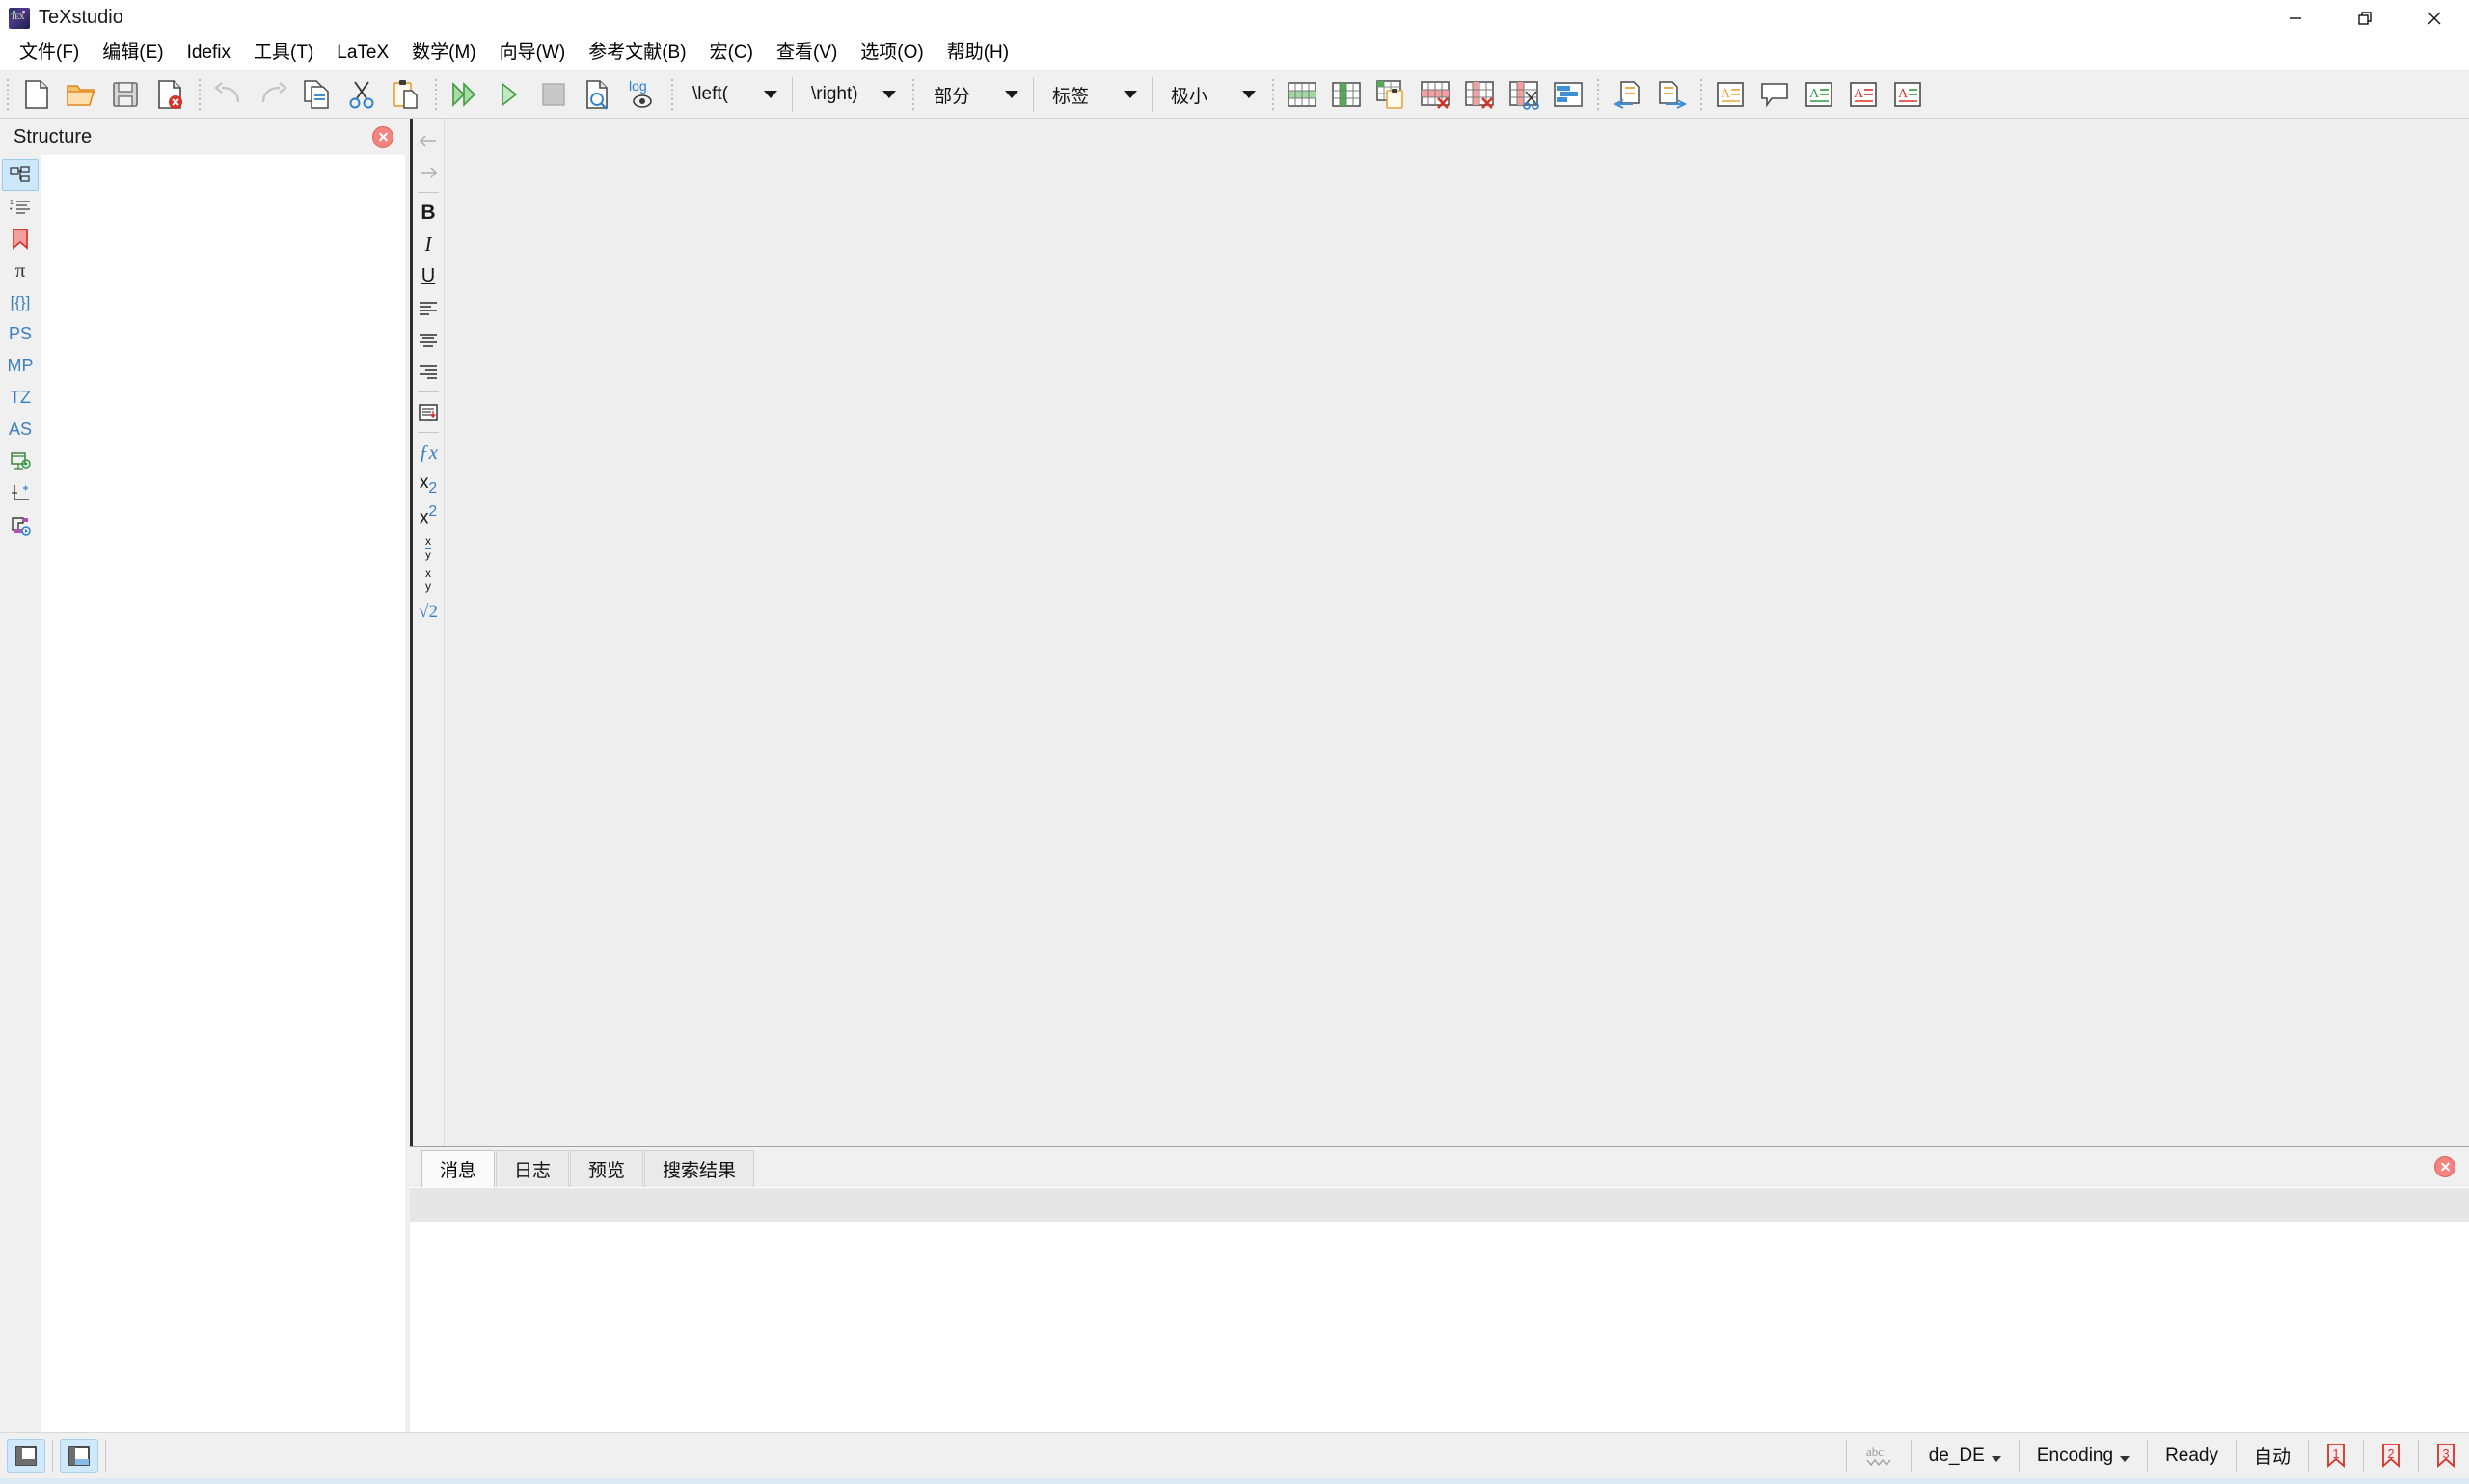  What do you see at coordinates (458, 1168) in the screenshot?
I see `tab-messages: 消息` at bounding box center [458, 1168].